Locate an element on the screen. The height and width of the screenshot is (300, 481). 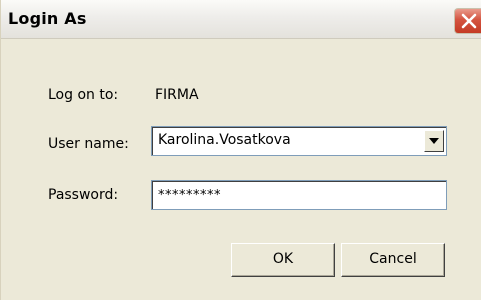
user-name-dropdown-button is located at coordinates (434, 141).